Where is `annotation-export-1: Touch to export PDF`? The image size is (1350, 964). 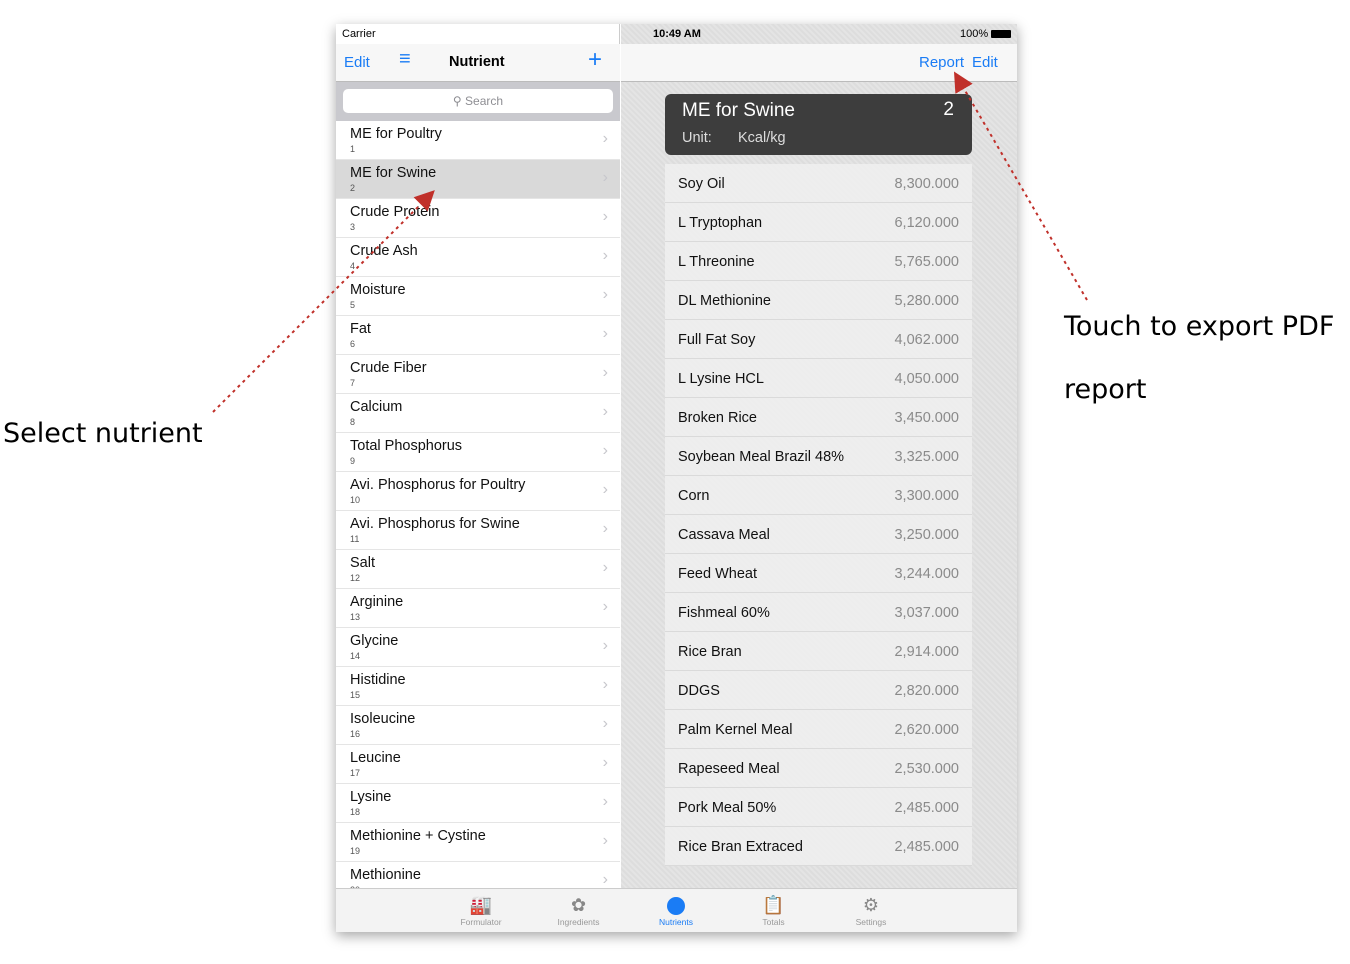
annotation-export-1: Touch to export PDF is located at coordinates (1199, 326).